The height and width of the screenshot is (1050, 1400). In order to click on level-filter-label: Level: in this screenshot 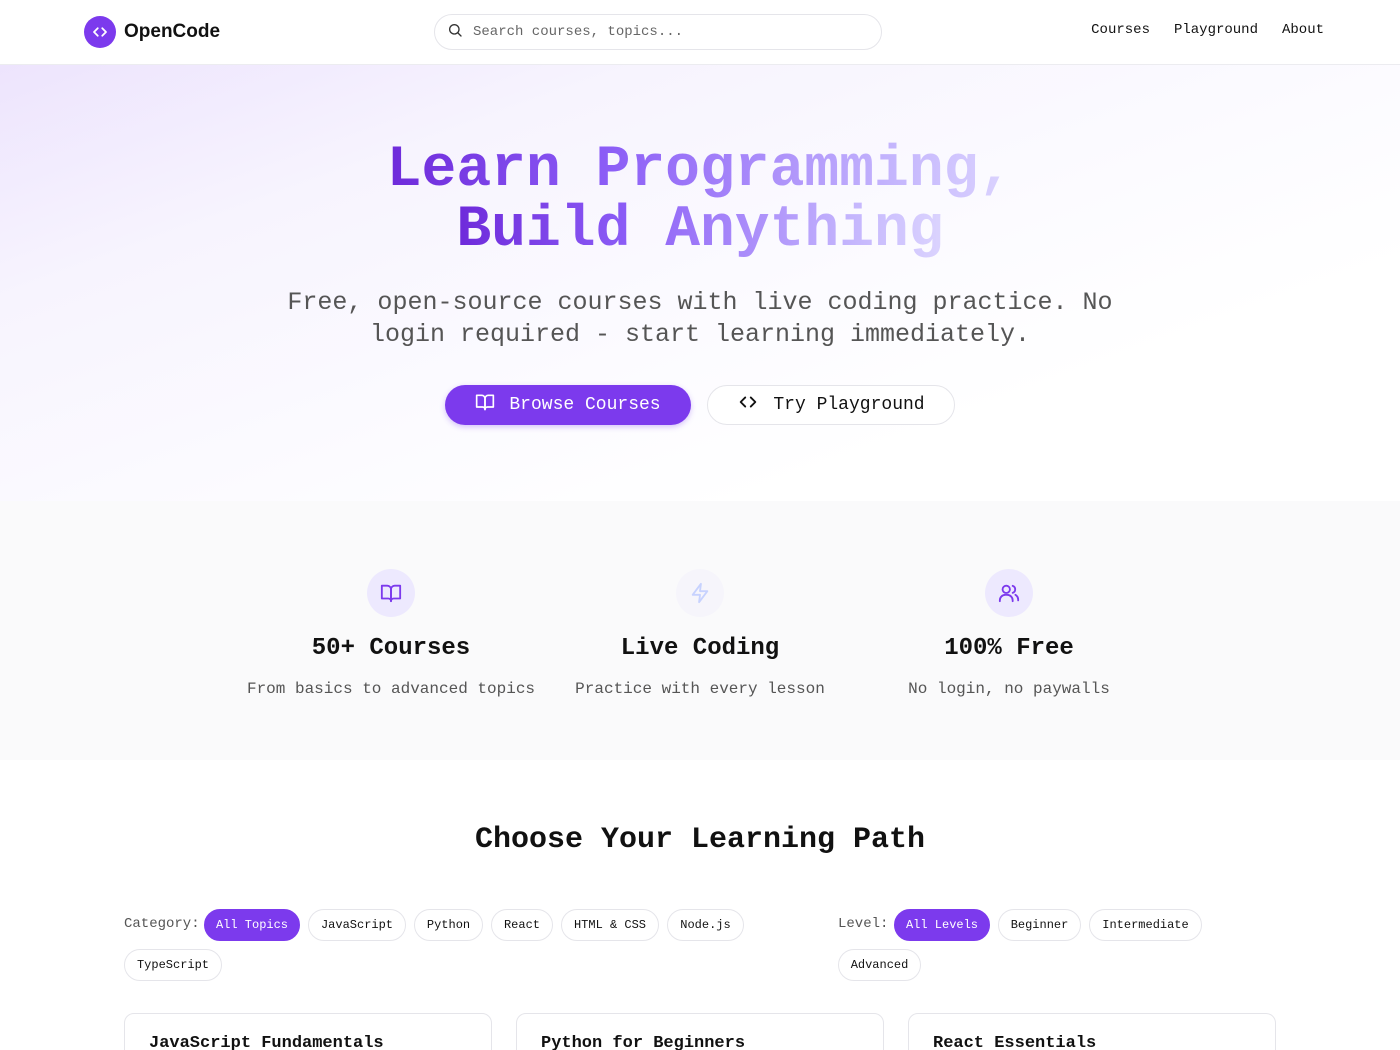, I will do `click(863, 924)`.